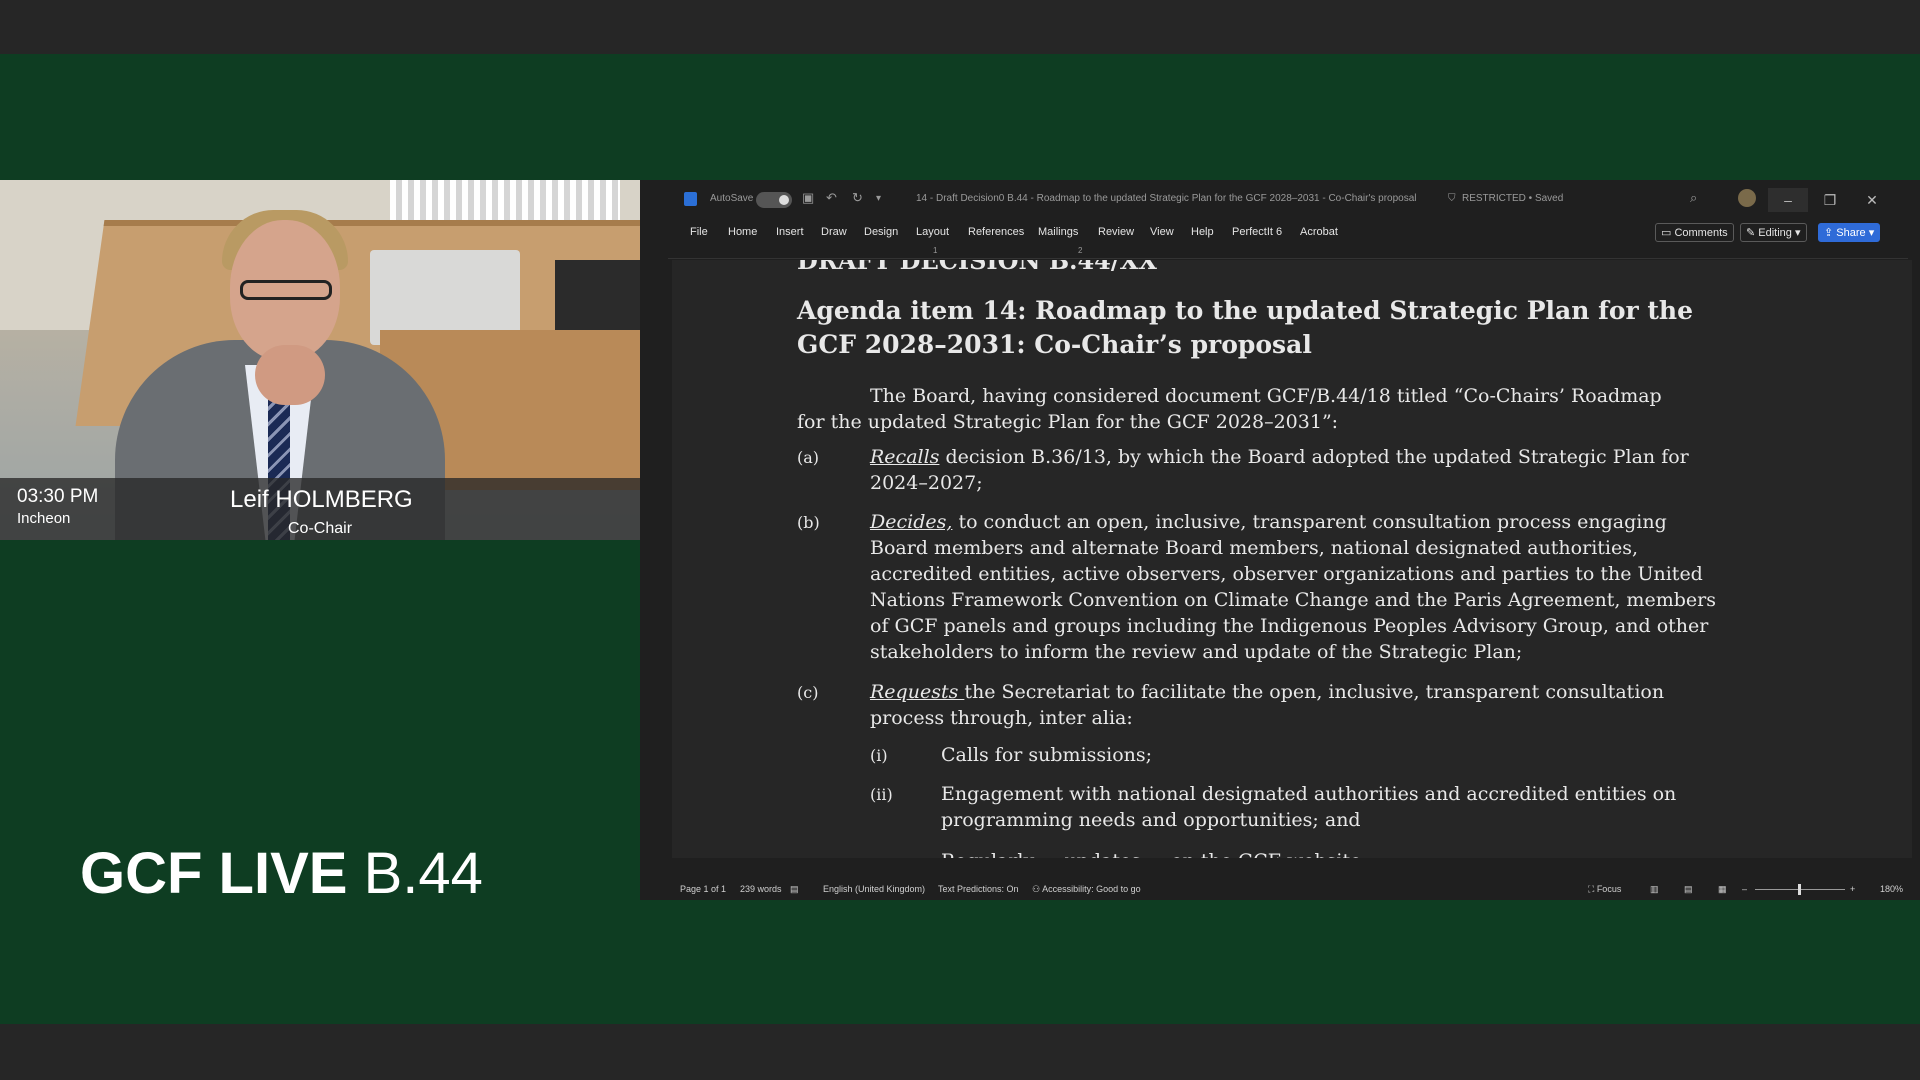  Describe the element at coordinates (879, 755) in the screenshot. I see `subitem-i-label: (i)` at that location.